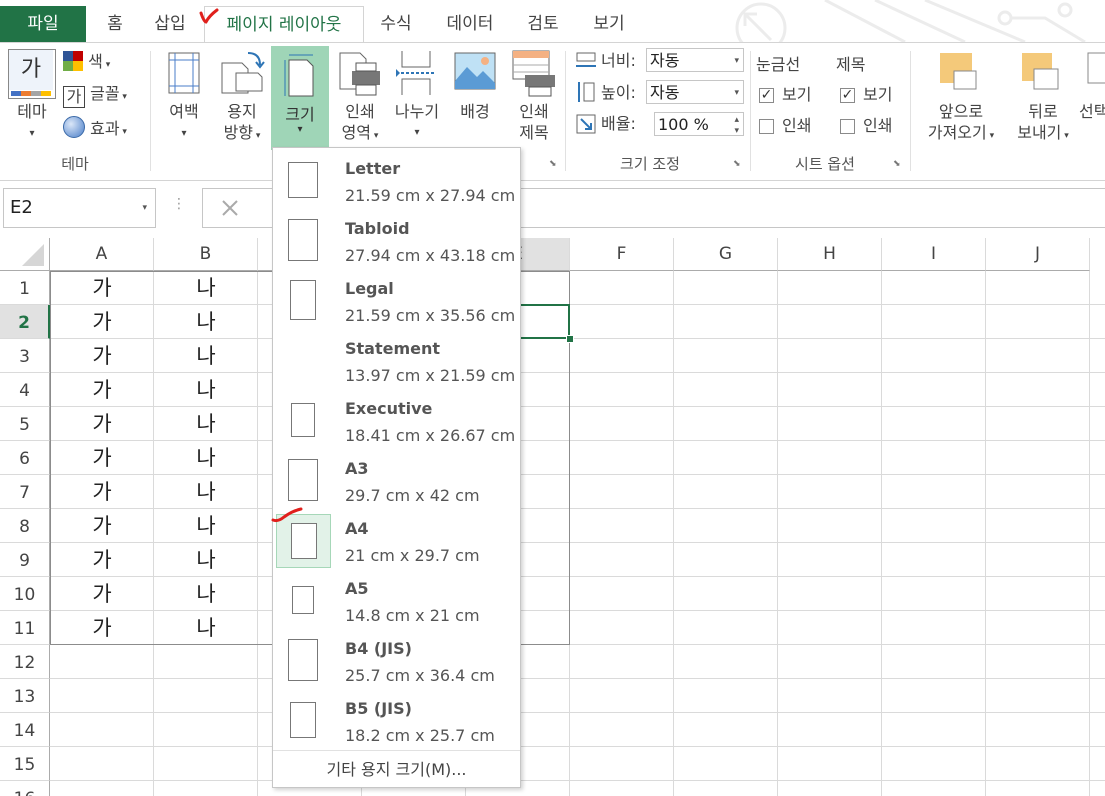  I want to click on cell-a10: 가, so click(102, 594).